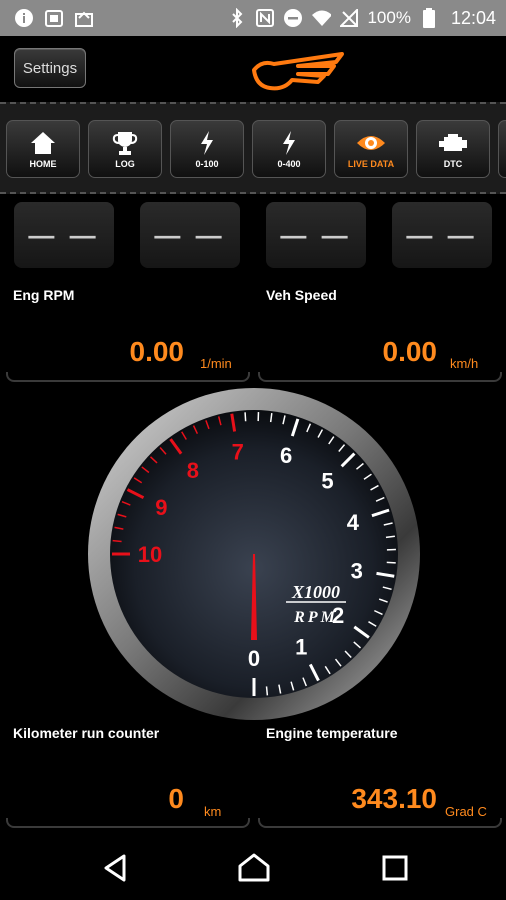 The width and height of the screenshot is (506, 900). Describe the element at coordinates (44, 295) in the screenshot. I see `eng-rpm-label: Eng RPM` at that location.